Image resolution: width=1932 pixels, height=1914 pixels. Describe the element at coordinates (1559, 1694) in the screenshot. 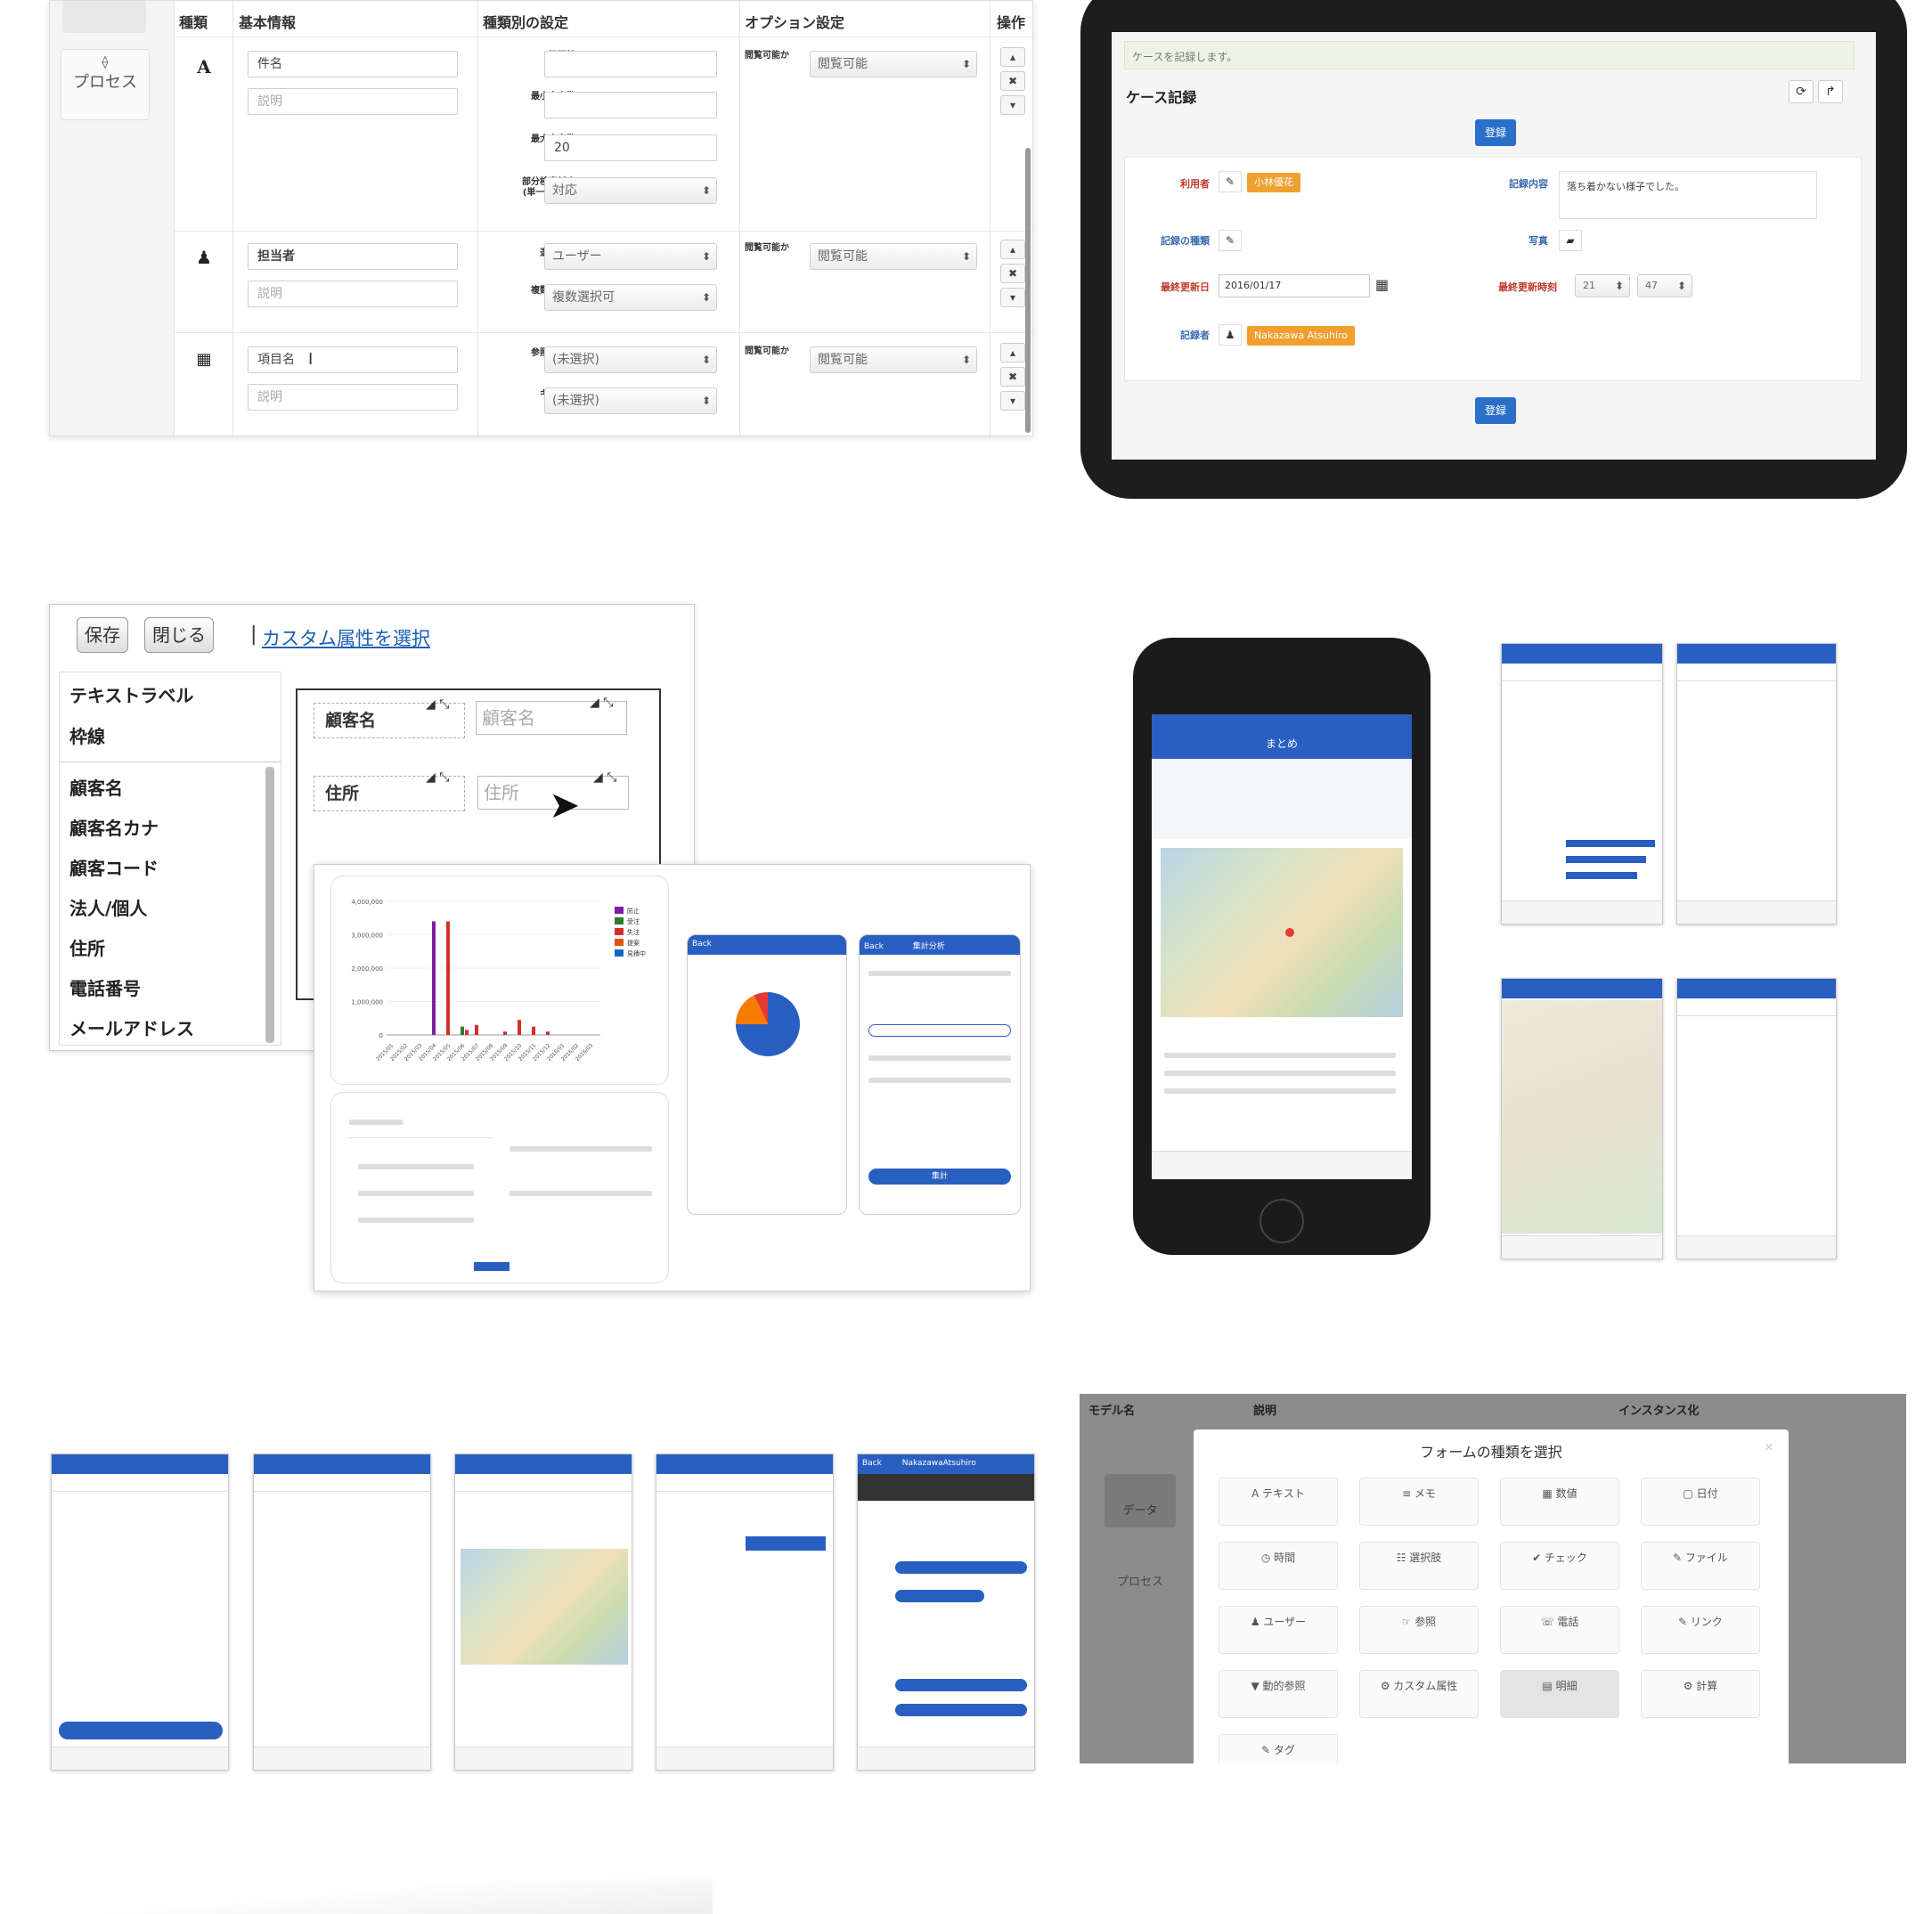

I see `form-type-option: ▤ 明細` at that location.